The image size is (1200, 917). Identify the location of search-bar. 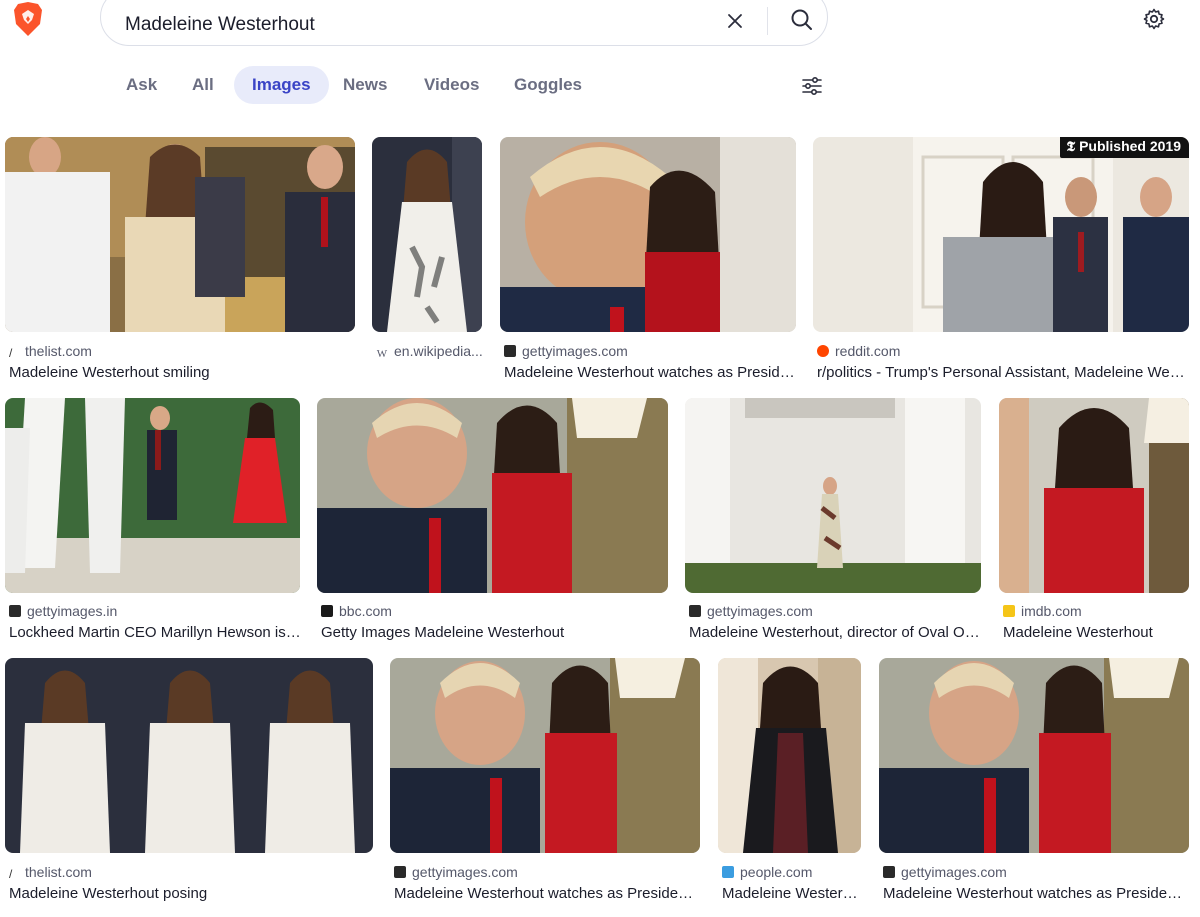
(464, 23).